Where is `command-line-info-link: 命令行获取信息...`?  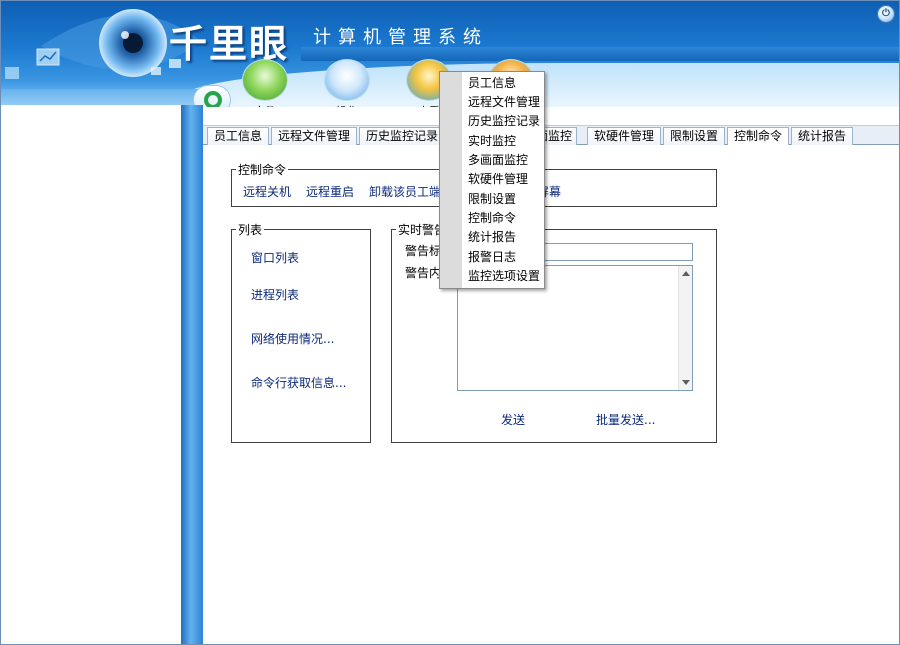
command-line-info-link: 命令行获取信息... is located at coordinates (298, 382).